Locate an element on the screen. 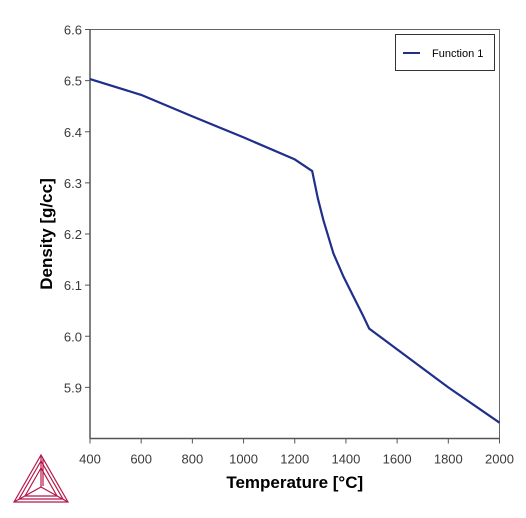 The image size is (526, 518). x-tick-label: 1000 is located at coordinates (243, 459).